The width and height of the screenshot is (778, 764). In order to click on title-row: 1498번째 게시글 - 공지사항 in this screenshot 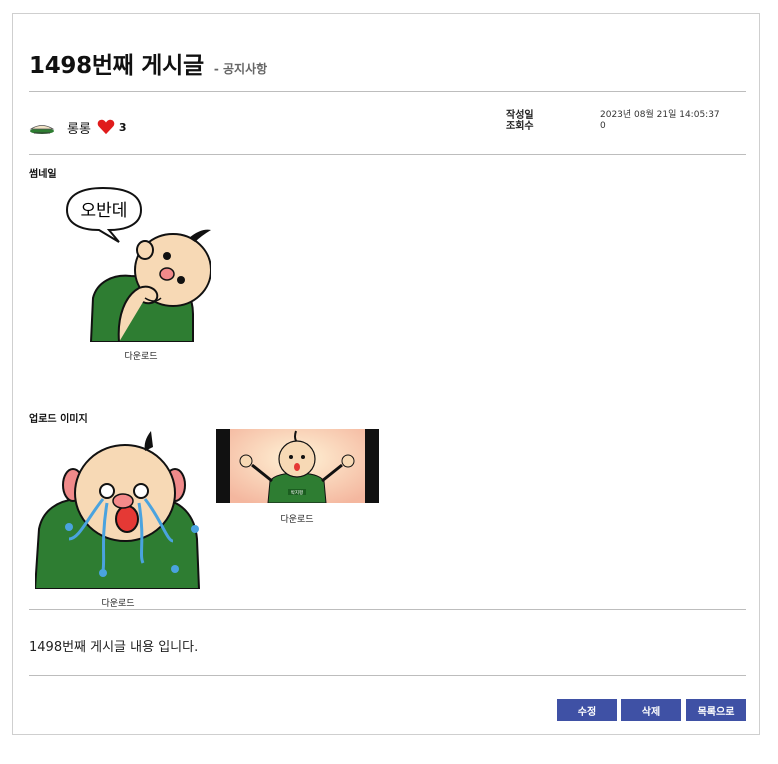, I will do `click(148, 63)`.